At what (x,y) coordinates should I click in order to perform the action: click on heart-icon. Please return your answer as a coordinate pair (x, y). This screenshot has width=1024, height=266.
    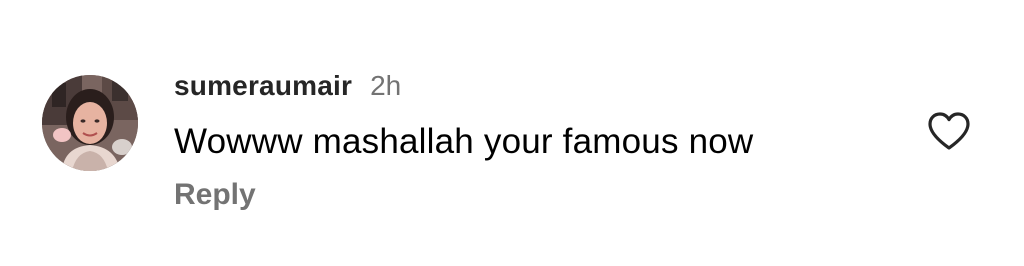
    Looking at the image, I should click on (949, 131).